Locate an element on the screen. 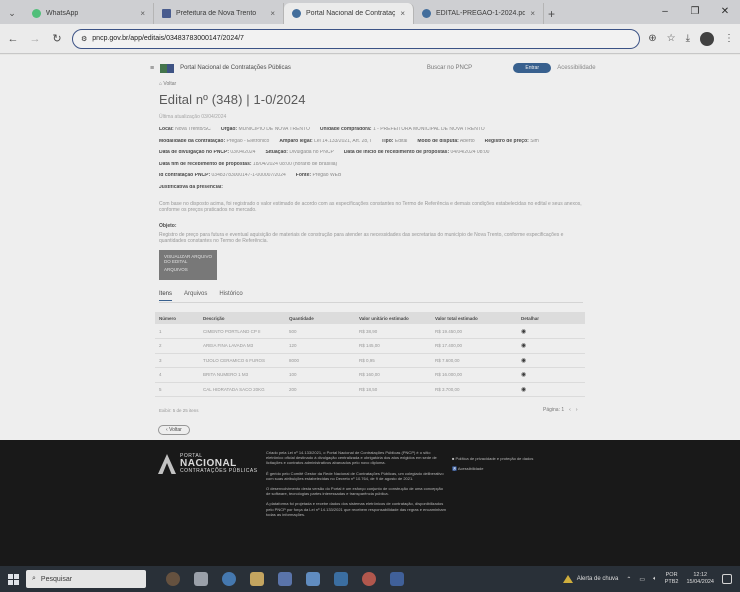 The width and height of the screenshot is (740, 592). edital-file-thumbnail: VISUALIZAR ARQUIVO DO EDITAL ARQUIVOS is located at coordinates (188, 265).